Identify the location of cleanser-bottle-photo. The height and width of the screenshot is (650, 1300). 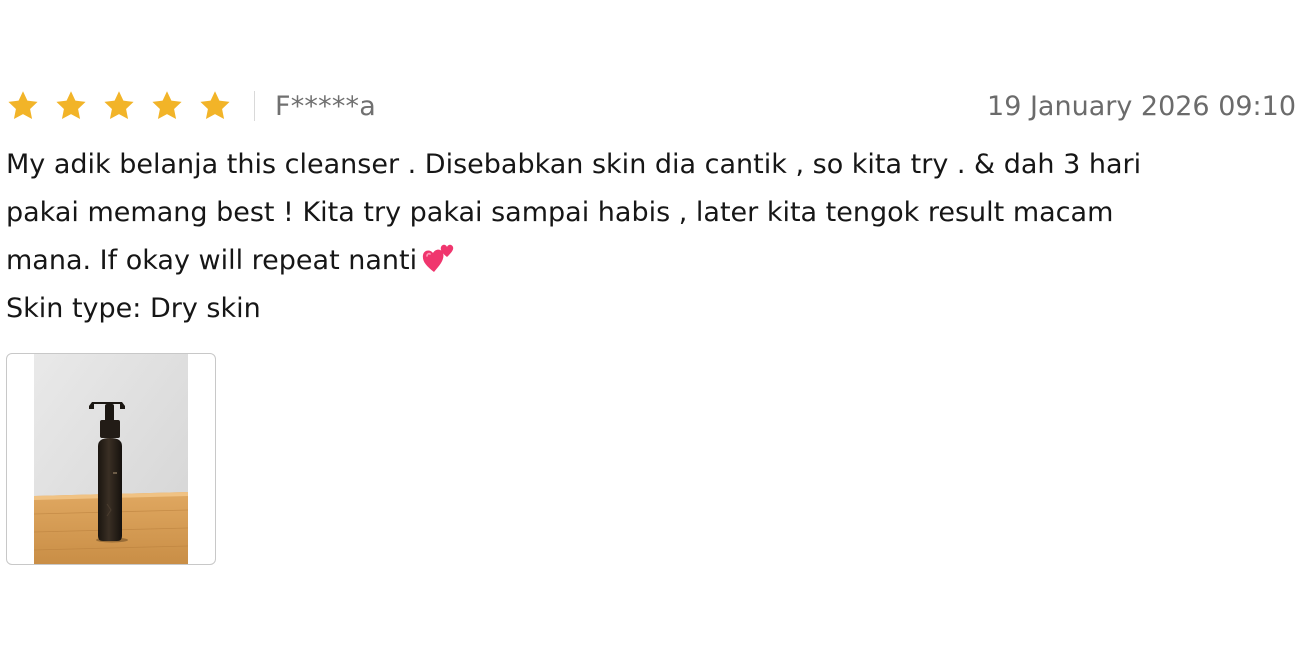
(111, 459).